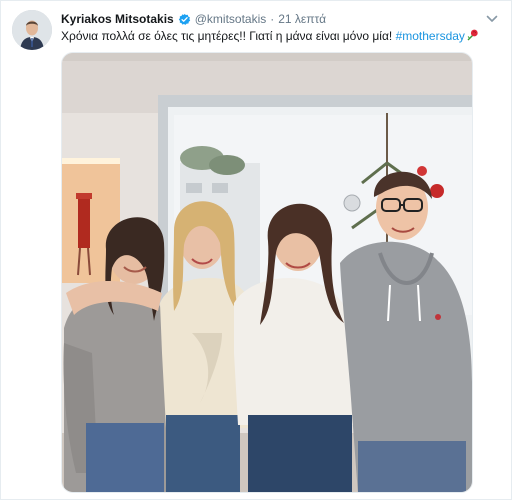 This screenshot has height=500, width=512. Describe the element at coordinates (231, 19) in the screenshot. I see `author-handle: @kmitsotakis` at that location.